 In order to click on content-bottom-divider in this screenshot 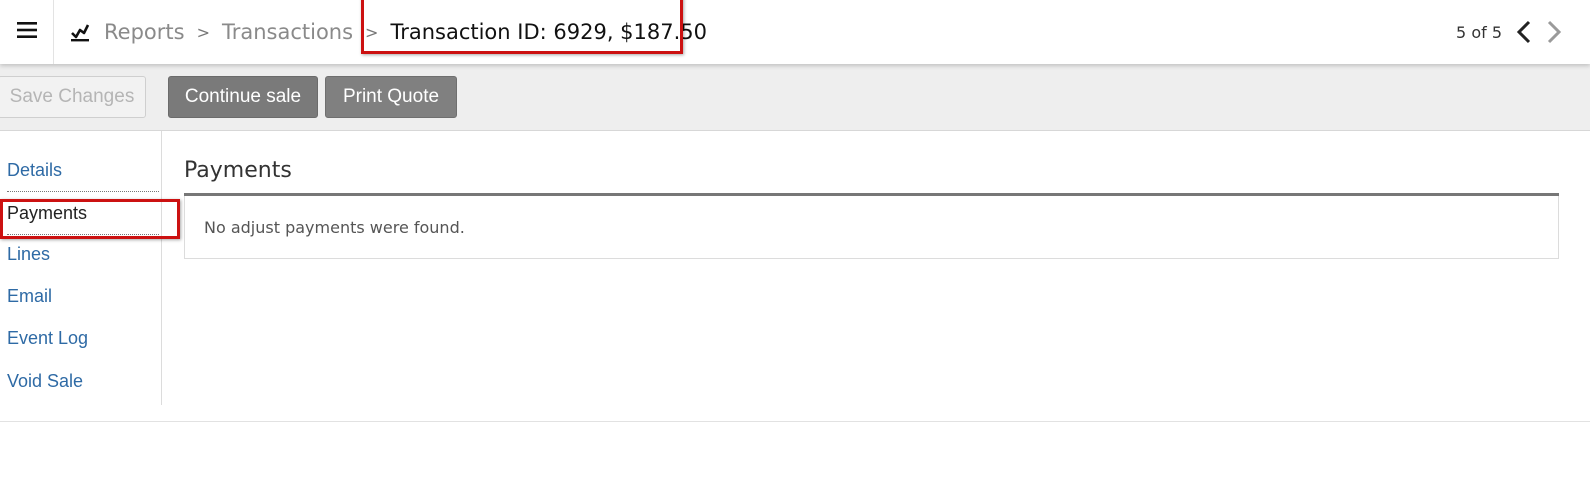, I will do `click(795, 421)`.